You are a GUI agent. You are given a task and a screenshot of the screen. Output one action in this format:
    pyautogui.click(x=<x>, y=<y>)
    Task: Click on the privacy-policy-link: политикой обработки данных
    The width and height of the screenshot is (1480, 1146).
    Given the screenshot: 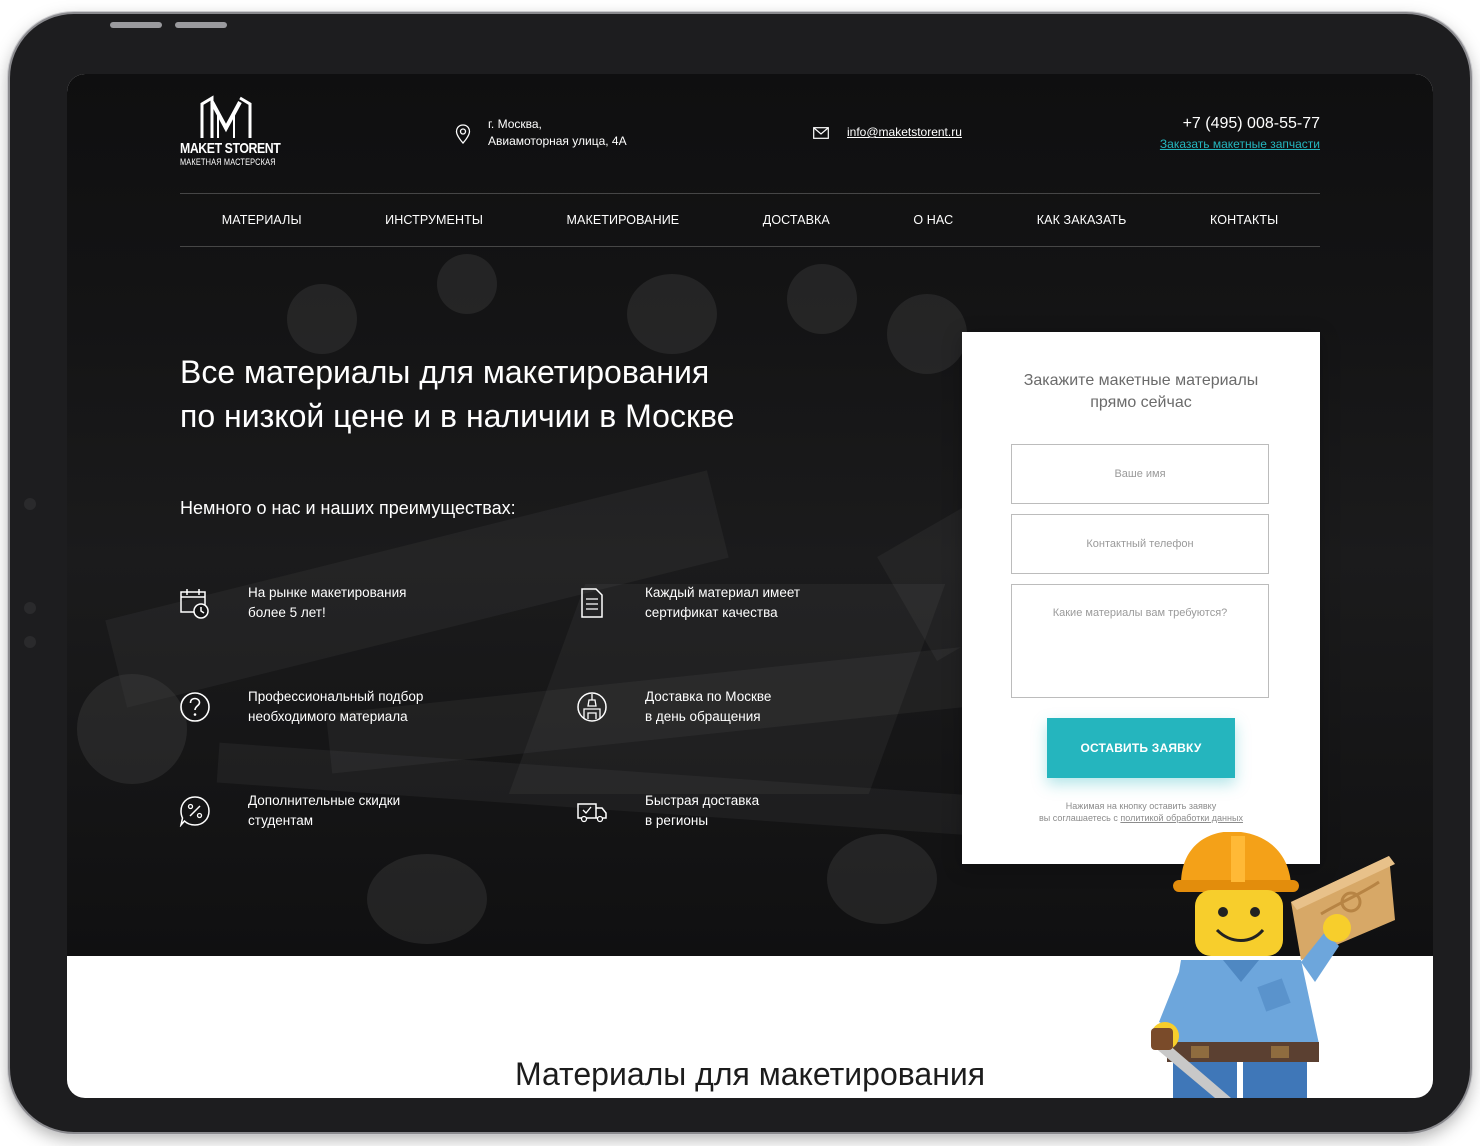 What is the action you would take?
    pyautogui.click(x=1181, y=818)
    